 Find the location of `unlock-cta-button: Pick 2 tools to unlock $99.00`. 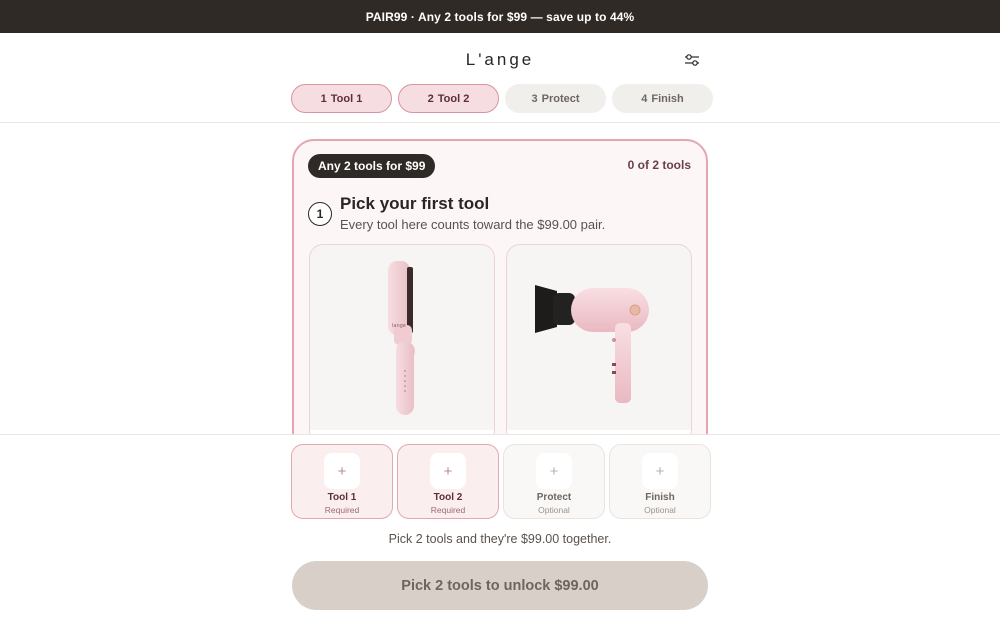

unlock-cta-button: Pick 2 tools to unlock $99.00 is located at coordinates (500, 585).